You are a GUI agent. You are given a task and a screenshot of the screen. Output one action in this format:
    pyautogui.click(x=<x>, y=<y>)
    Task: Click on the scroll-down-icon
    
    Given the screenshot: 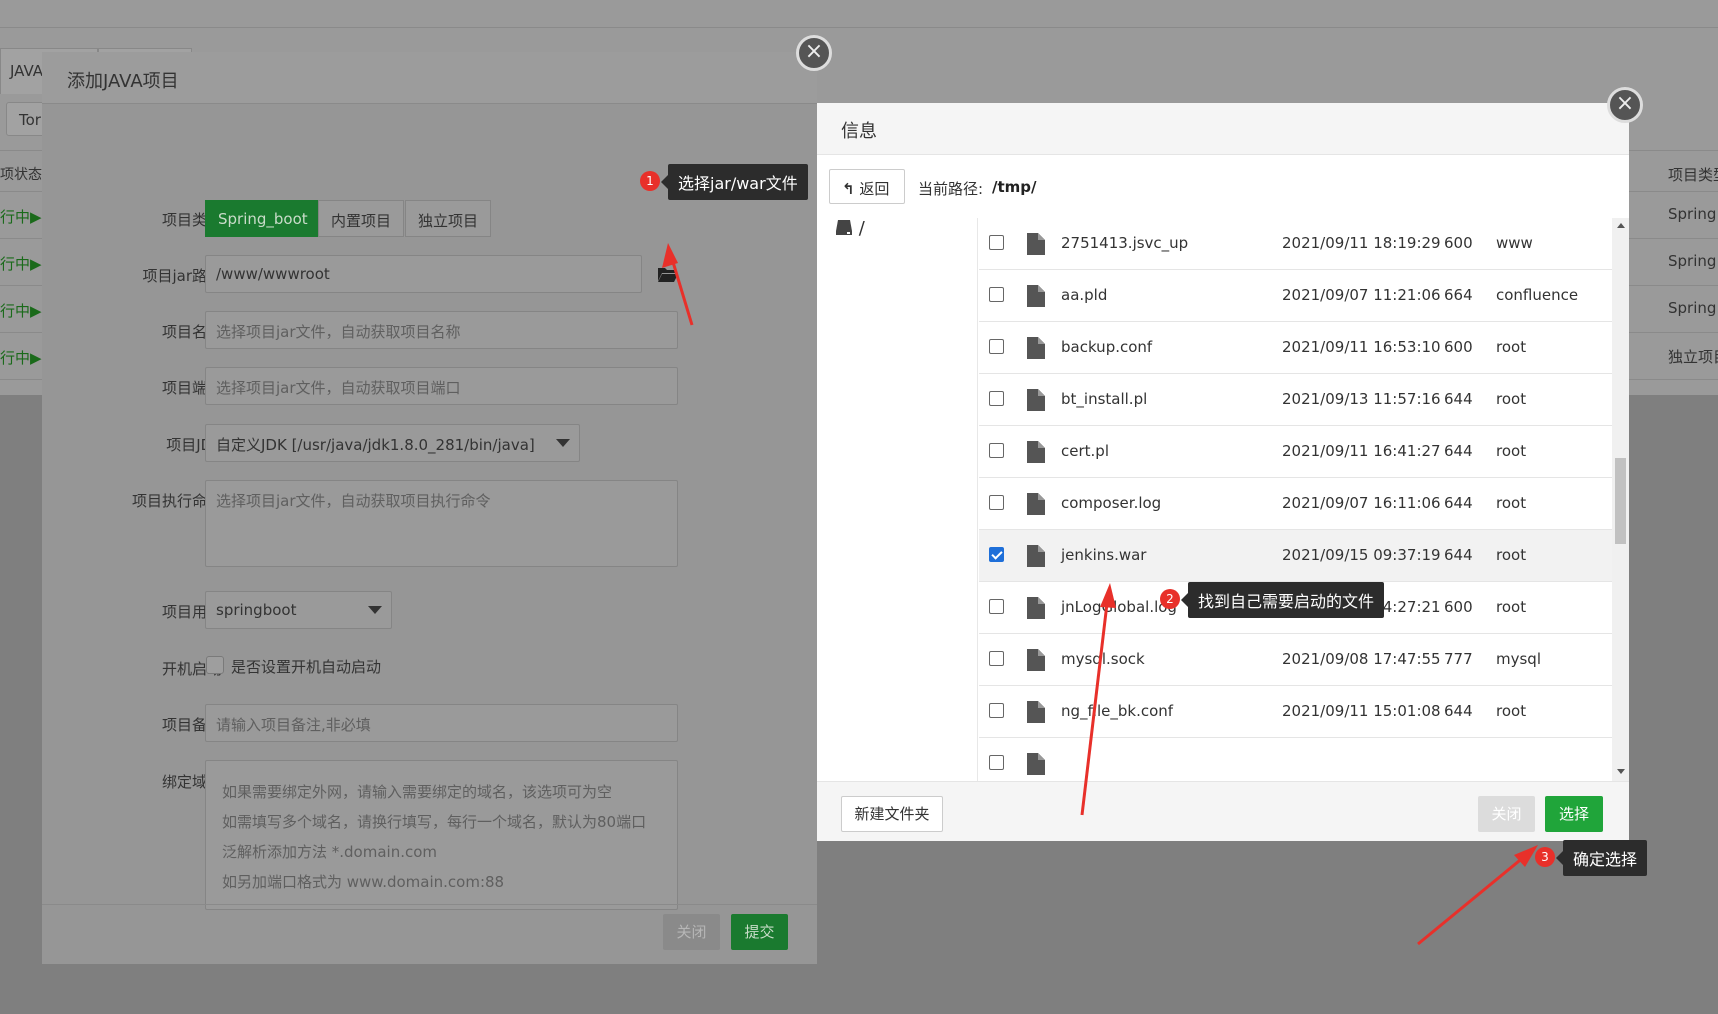 What is the action you would take?
    pyautogui.click(x=1621, y=771)
    